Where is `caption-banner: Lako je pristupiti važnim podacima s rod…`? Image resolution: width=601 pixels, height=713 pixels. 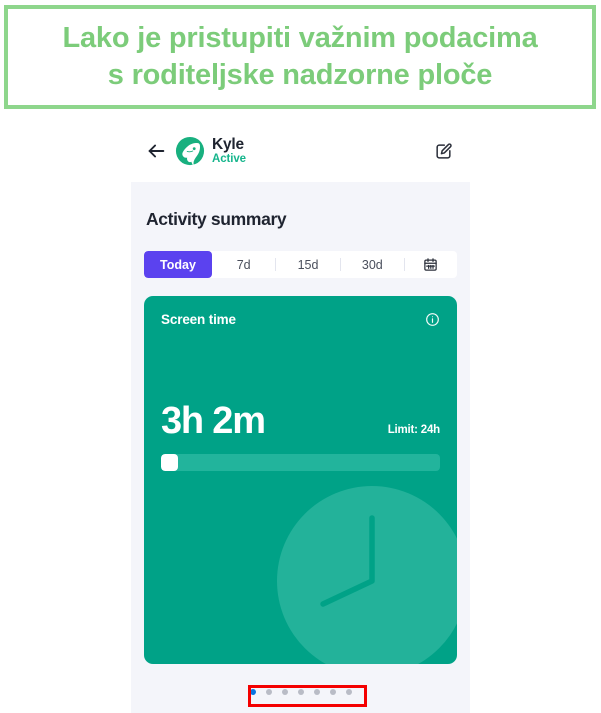 caption-banner: Lako je pristupiti važnim podacima s rod… is located at coordinates (300, 57).